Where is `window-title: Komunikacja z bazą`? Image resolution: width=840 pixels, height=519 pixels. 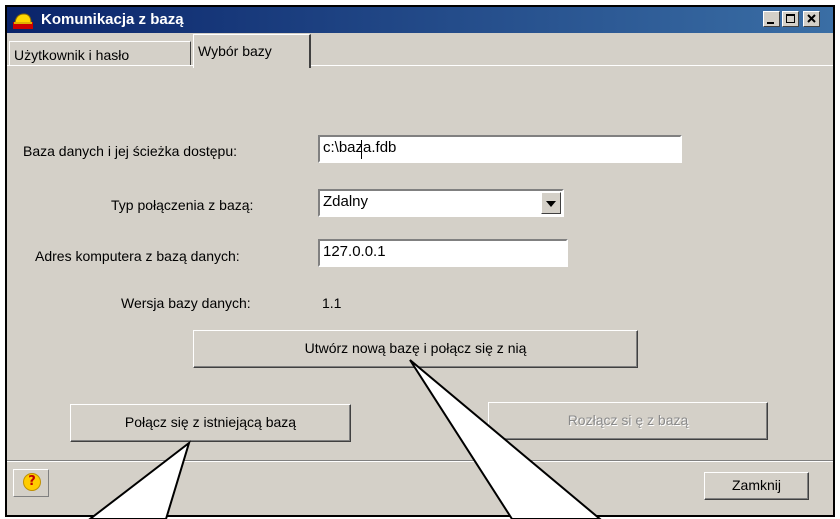
window-title: Komunikacja z bazą is located at coordinates (112, 19).